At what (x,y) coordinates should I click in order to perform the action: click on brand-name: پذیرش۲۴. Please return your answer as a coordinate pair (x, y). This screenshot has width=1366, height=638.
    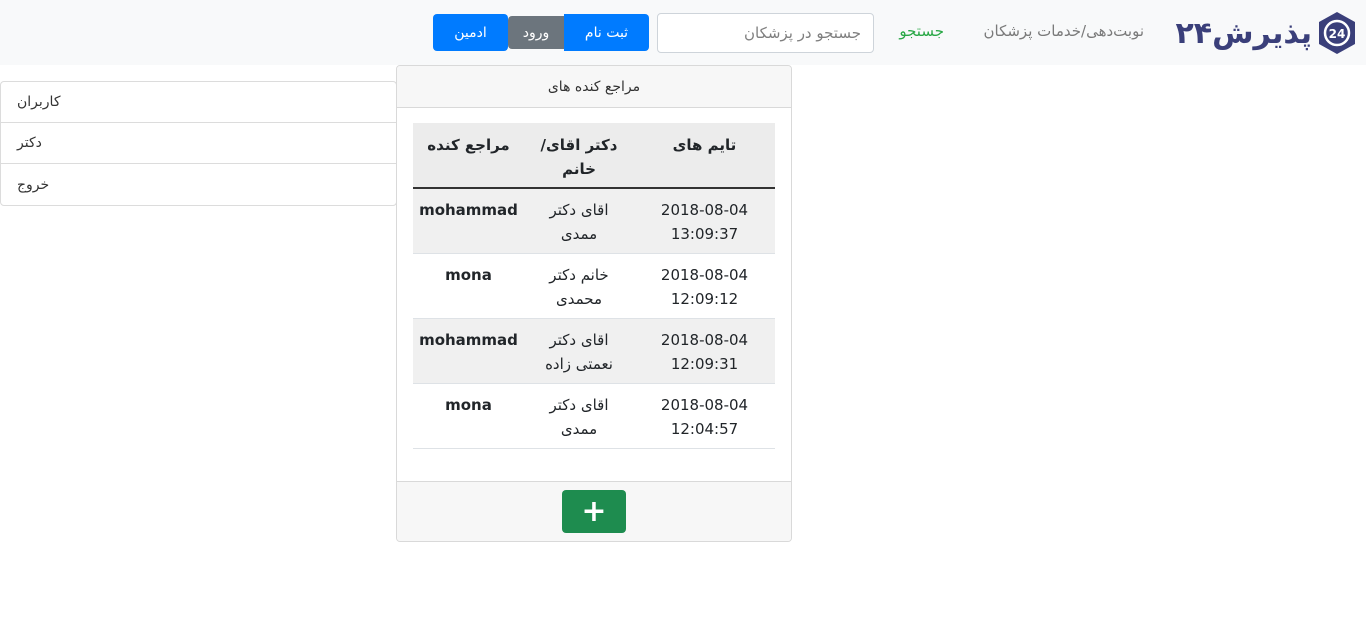
    Looking at the image, I should click on (1244, 33).